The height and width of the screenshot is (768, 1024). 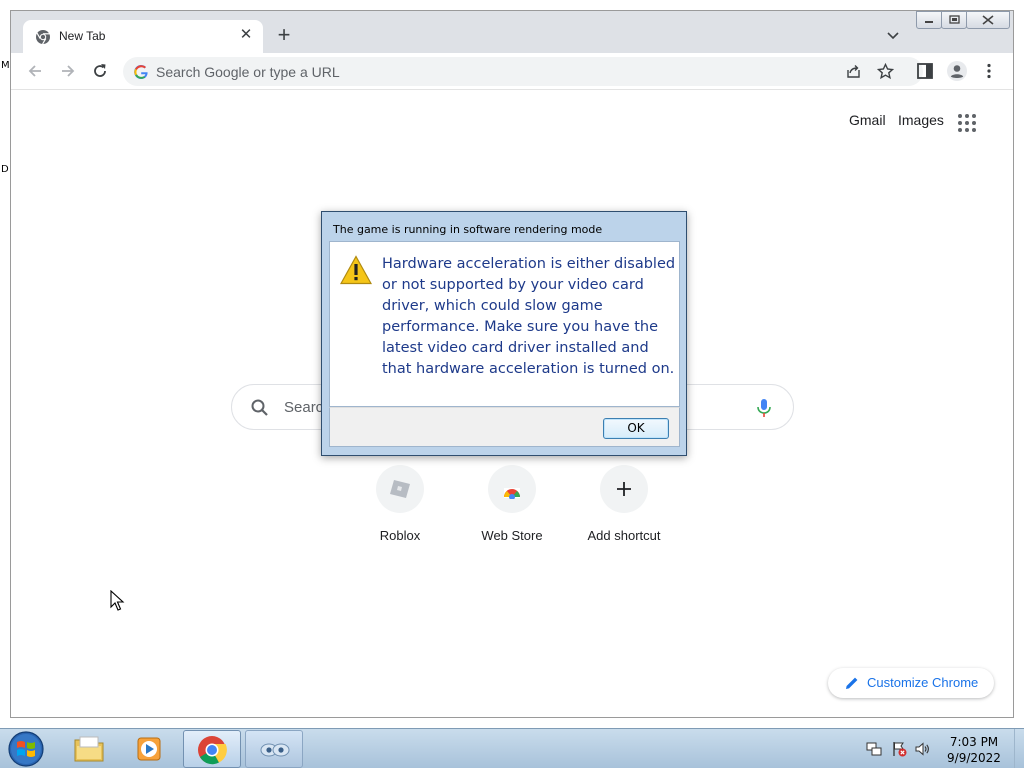 I want to click on browser-toolbar: Search Google or type a URL, so click(x=512, y=71).